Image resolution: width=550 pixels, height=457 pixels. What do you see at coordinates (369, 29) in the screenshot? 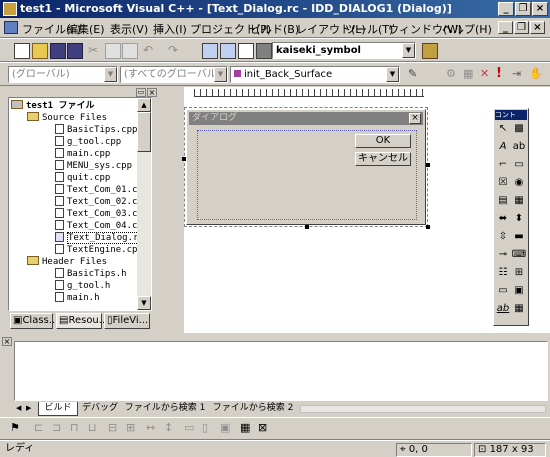
I see `menu-tools: ツール(T)` at bounding box center [369, 29].